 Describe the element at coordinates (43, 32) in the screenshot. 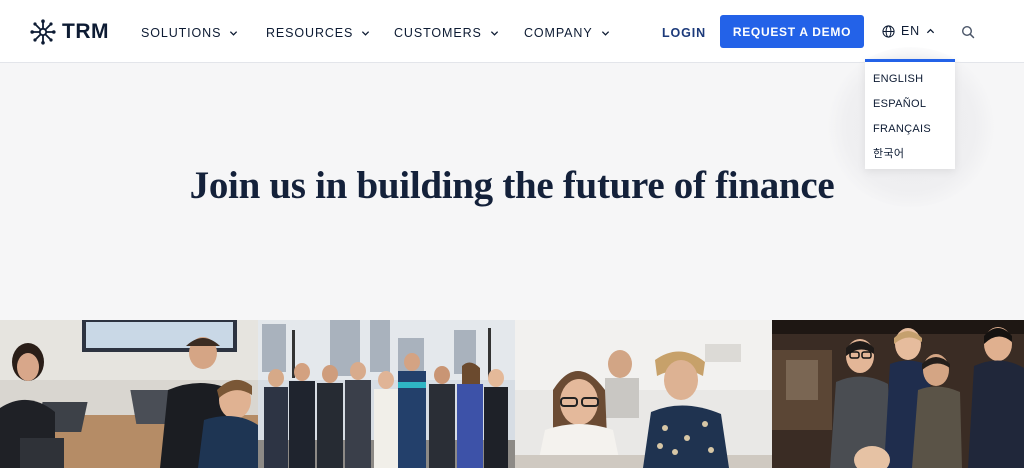

I see `trm-logo-icon` at that location.